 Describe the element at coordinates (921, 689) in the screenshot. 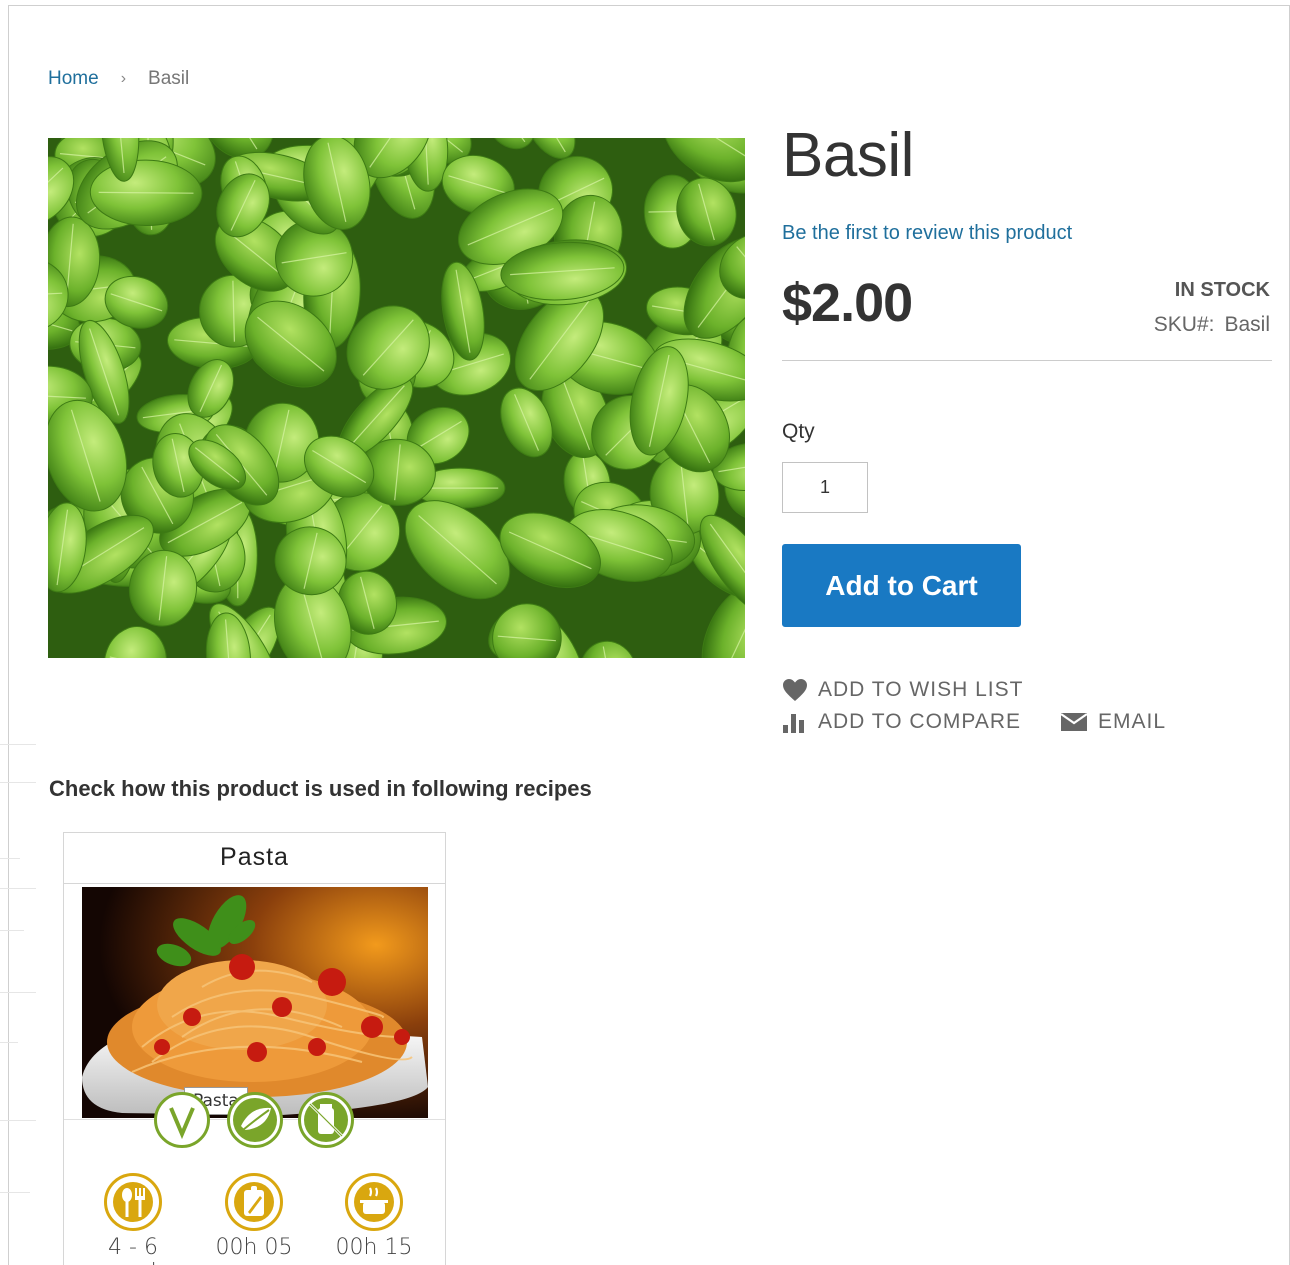

I see `wishlist-label: ADD TO WISH LIST` at that location.